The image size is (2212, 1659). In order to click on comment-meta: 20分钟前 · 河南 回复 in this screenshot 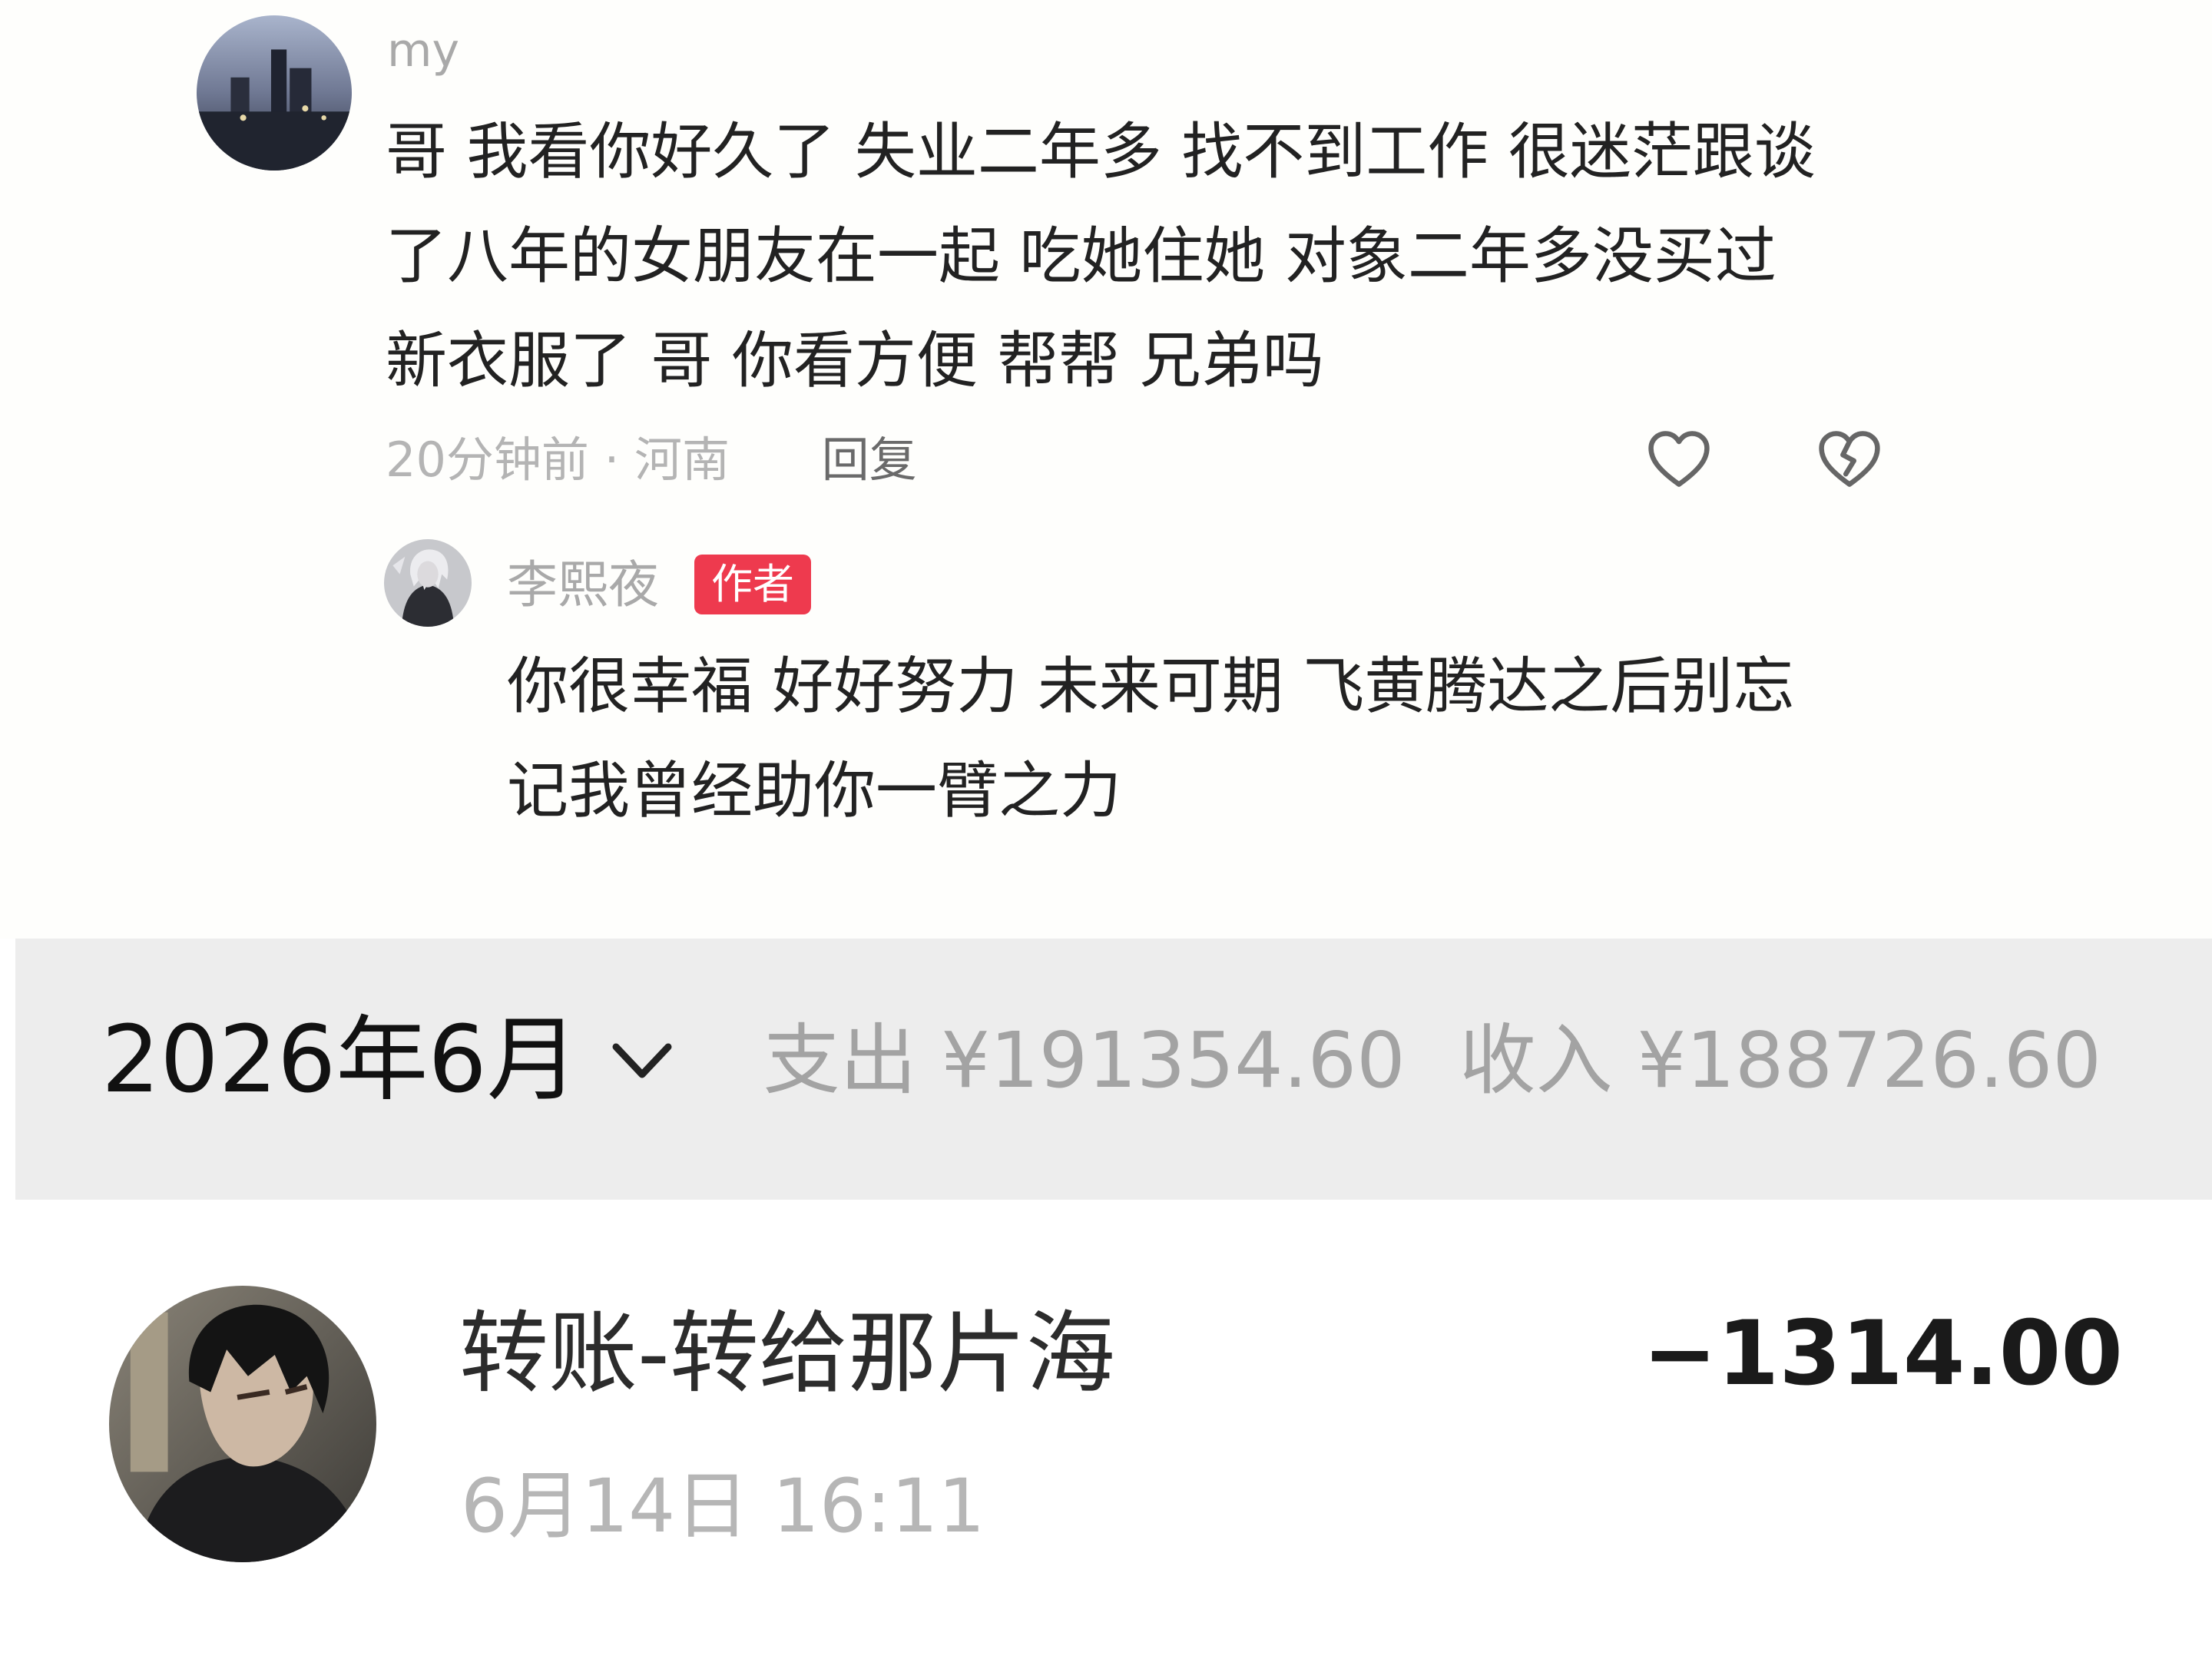, I will do `click(651, 460)`.